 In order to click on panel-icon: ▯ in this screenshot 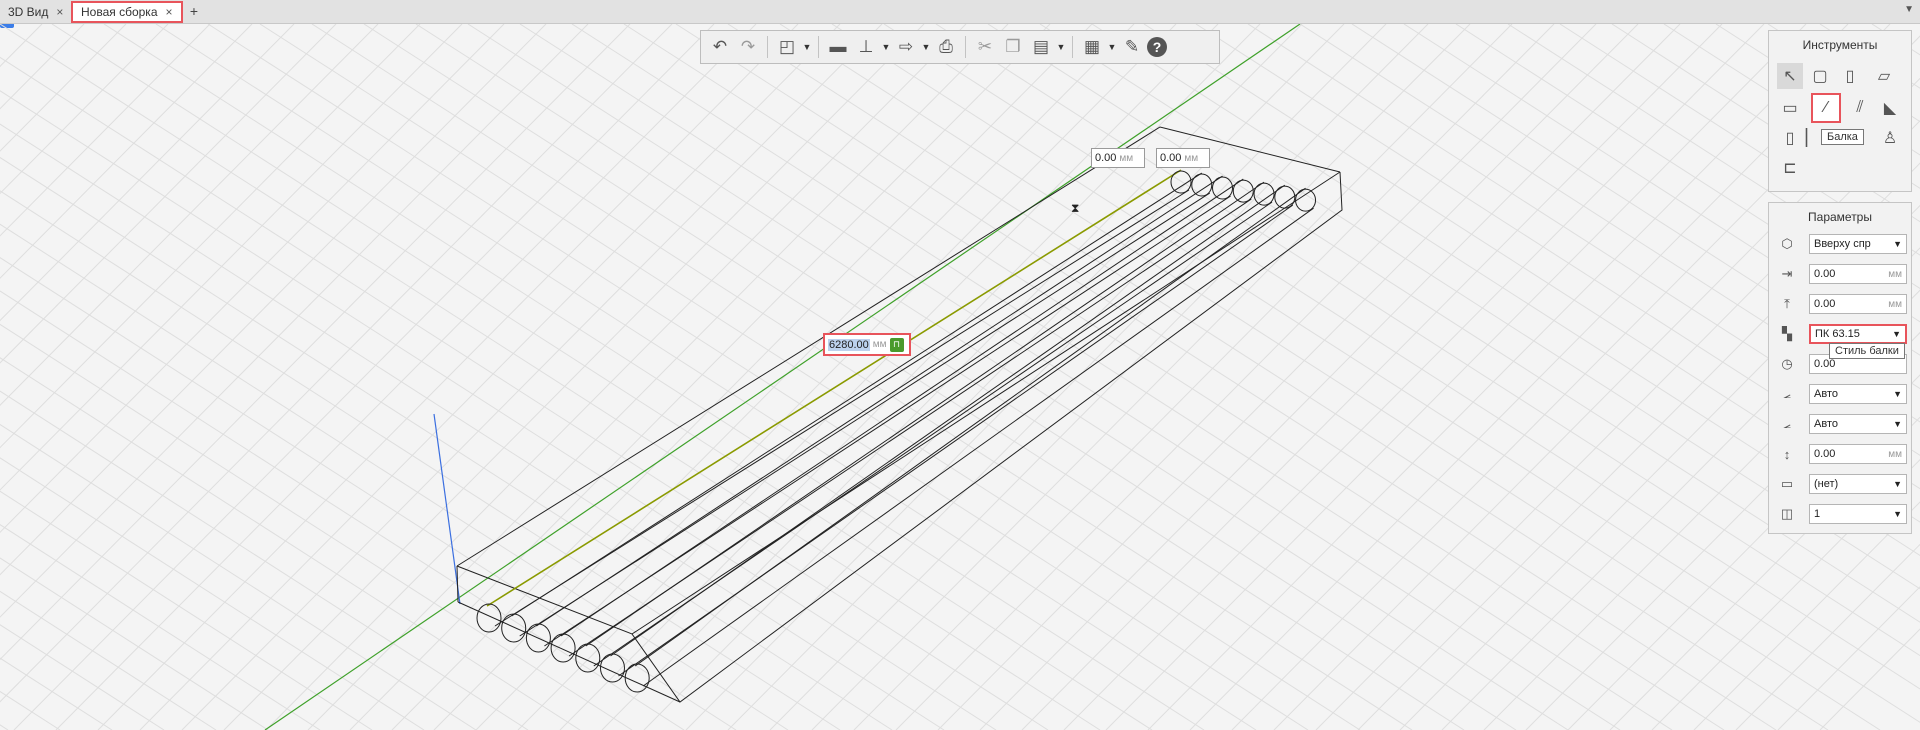, I will do `click(1790, 138)`.